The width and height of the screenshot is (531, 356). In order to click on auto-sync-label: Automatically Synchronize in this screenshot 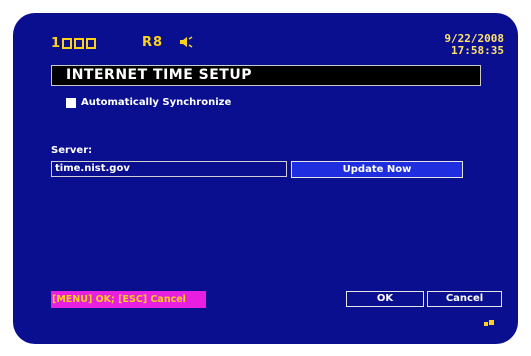, I will do `click(156, 102)`.